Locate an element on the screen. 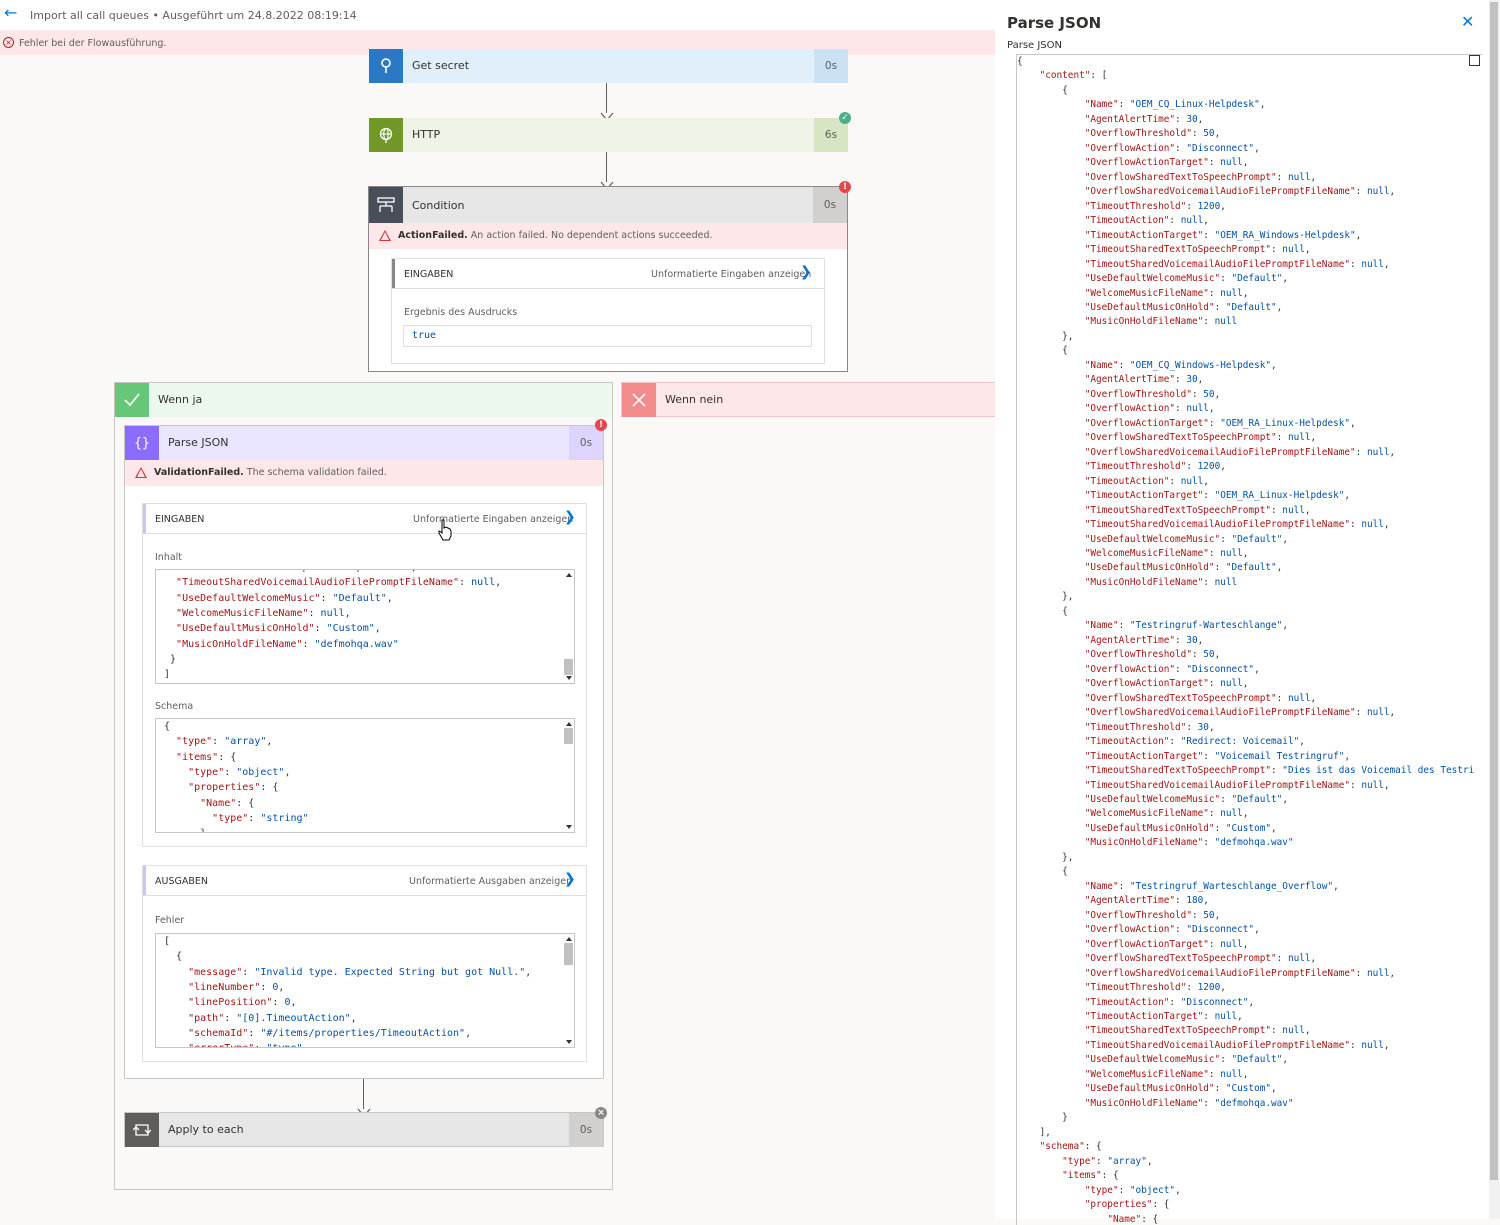 Image resolution: width=1500 pixels, height=1225 pixels. back-arrow-icon: ← is located at coordinates (12, 13).